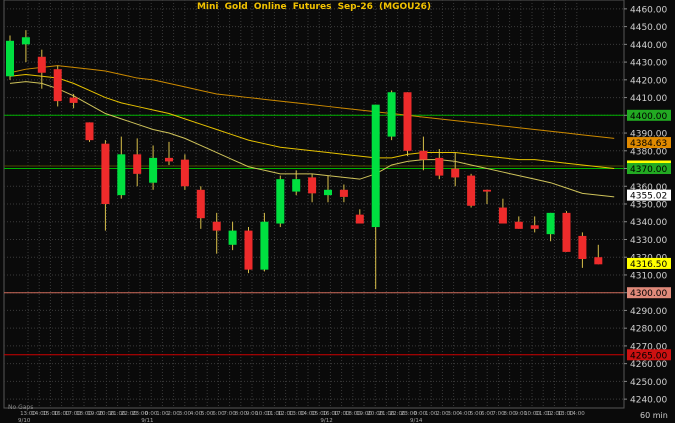  What do you see at coordinates (314, 7) in the screenshot?
I see `chart-title: Mini Gold Online Futures Sep-26 (MGOU26)` at bounding box center [314, 7].